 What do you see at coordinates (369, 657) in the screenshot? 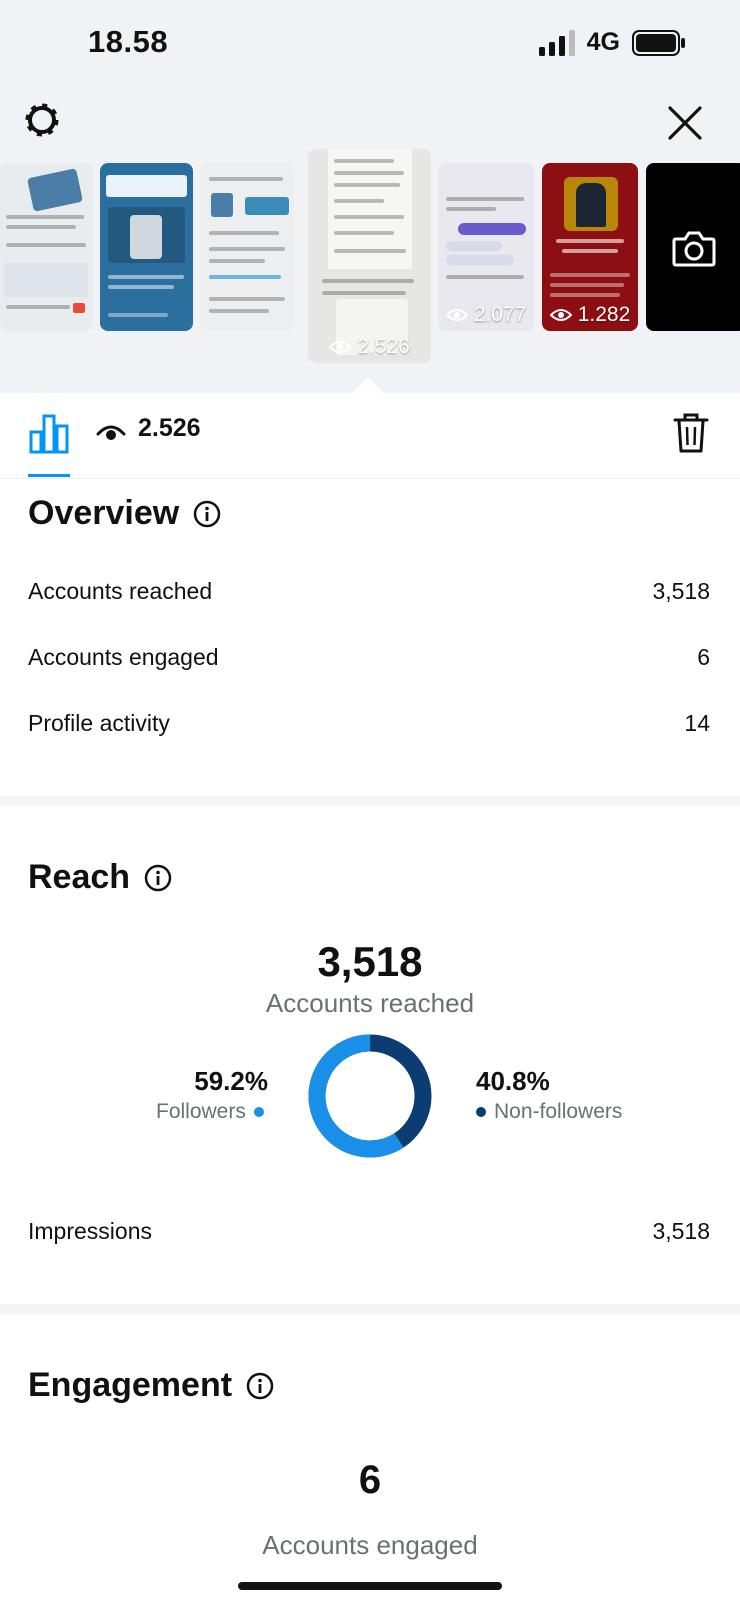
I see `overview-row: Accounts engaged 6` at bounding box center [369, 657].